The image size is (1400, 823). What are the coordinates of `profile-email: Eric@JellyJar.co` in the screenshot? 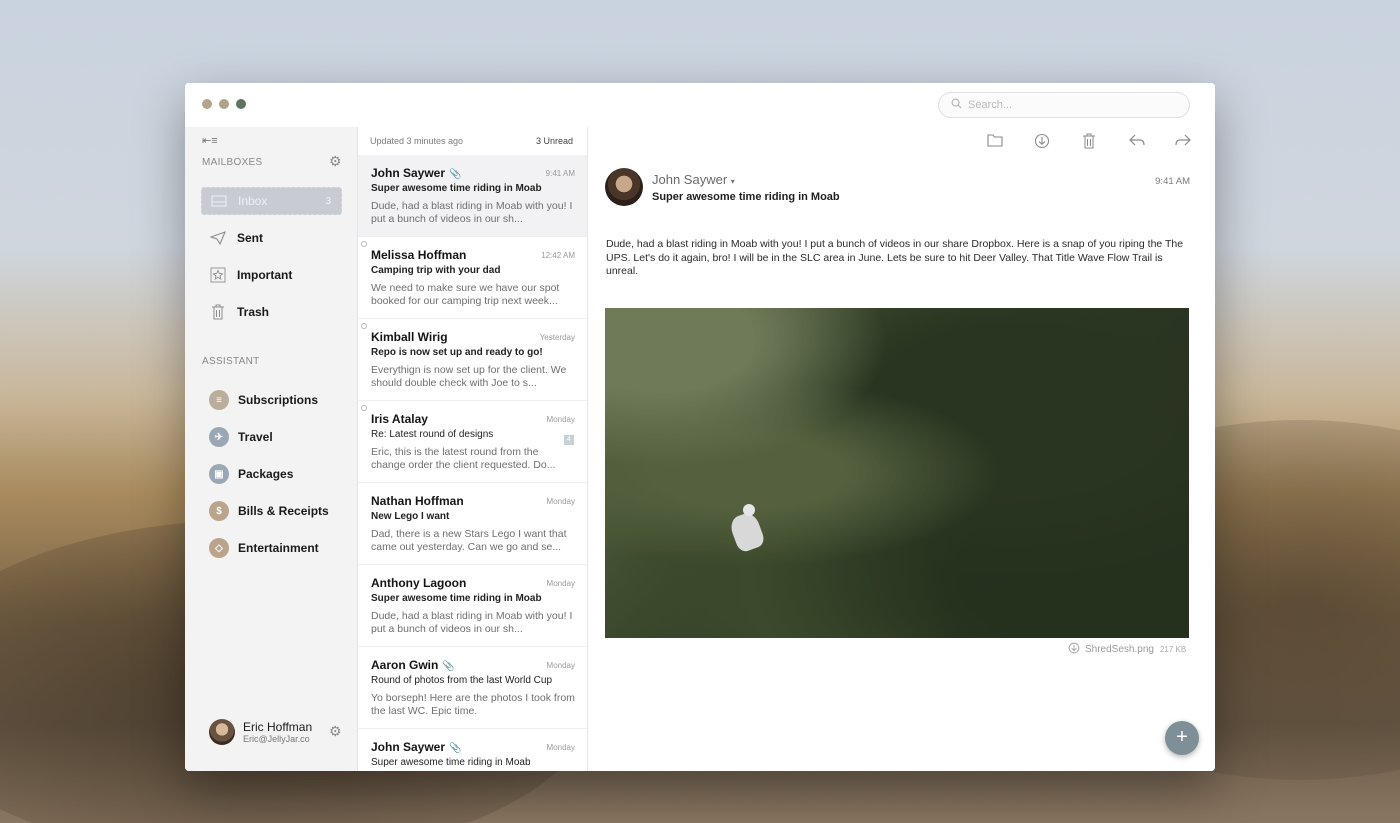 It's located at (276, 739).